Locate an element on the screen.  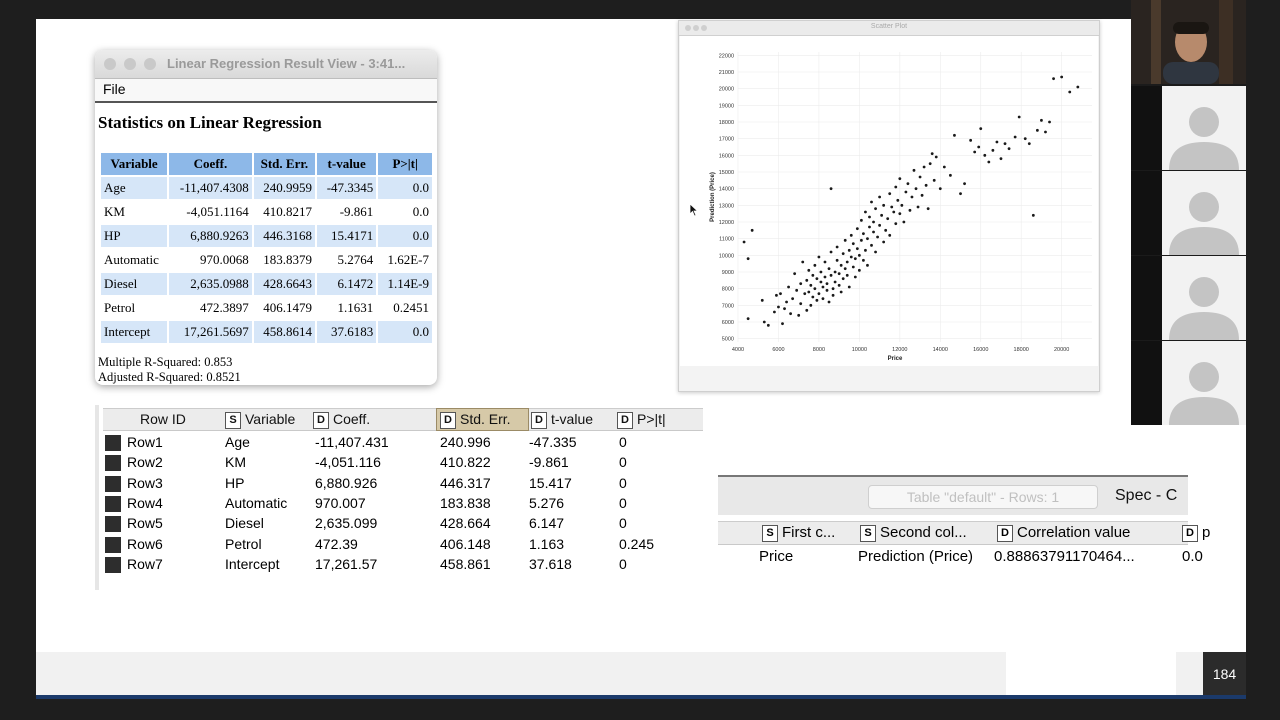
menu-bar: File is located at coordinates (266, 91).